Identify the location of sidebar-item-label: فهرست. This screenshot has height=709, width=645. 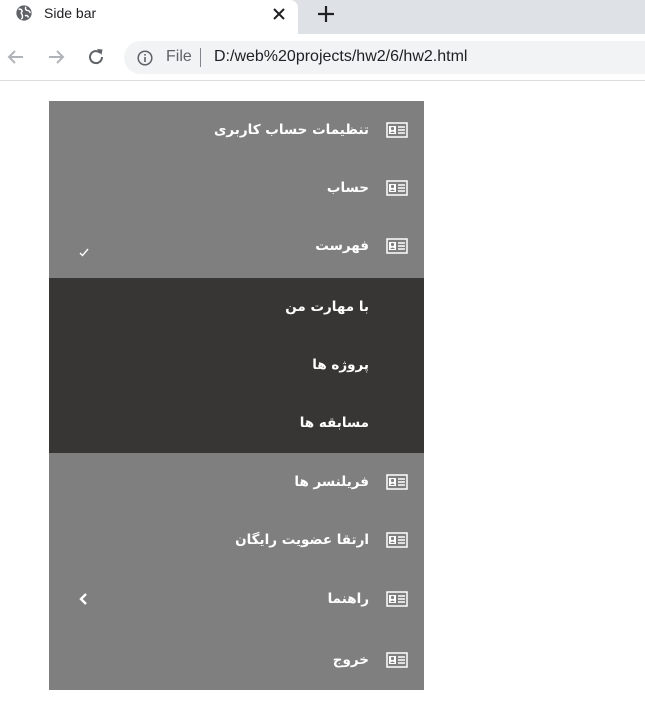
(342, 246).